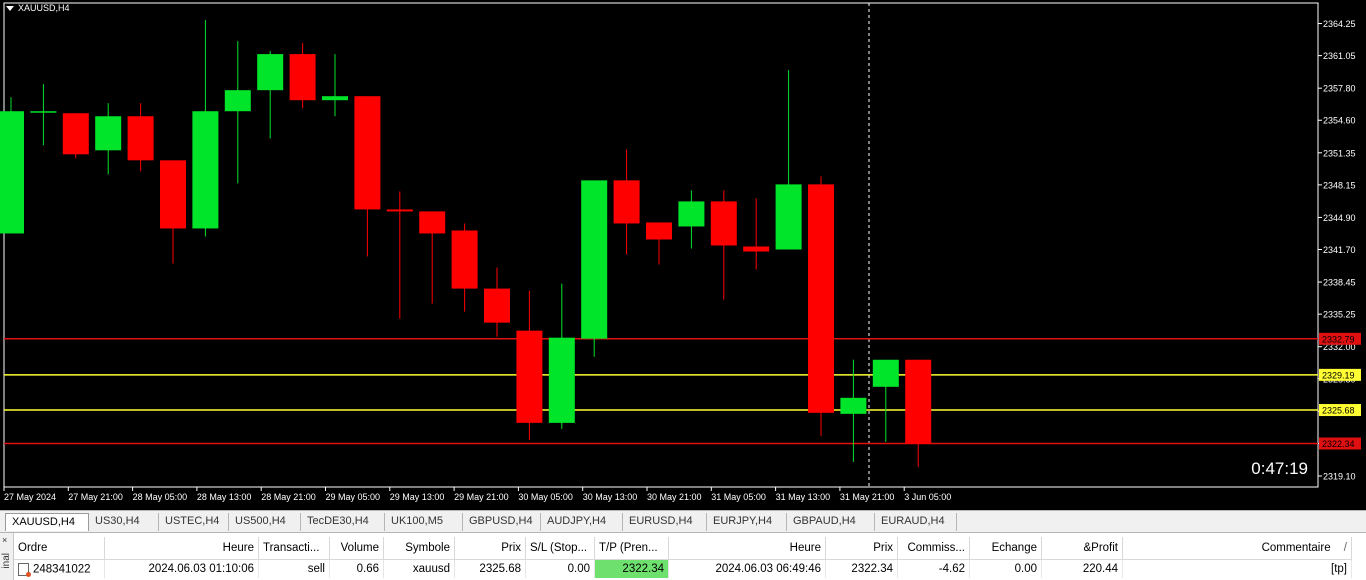  I want to click on commission-cell: -4.62, so click(933, 568).